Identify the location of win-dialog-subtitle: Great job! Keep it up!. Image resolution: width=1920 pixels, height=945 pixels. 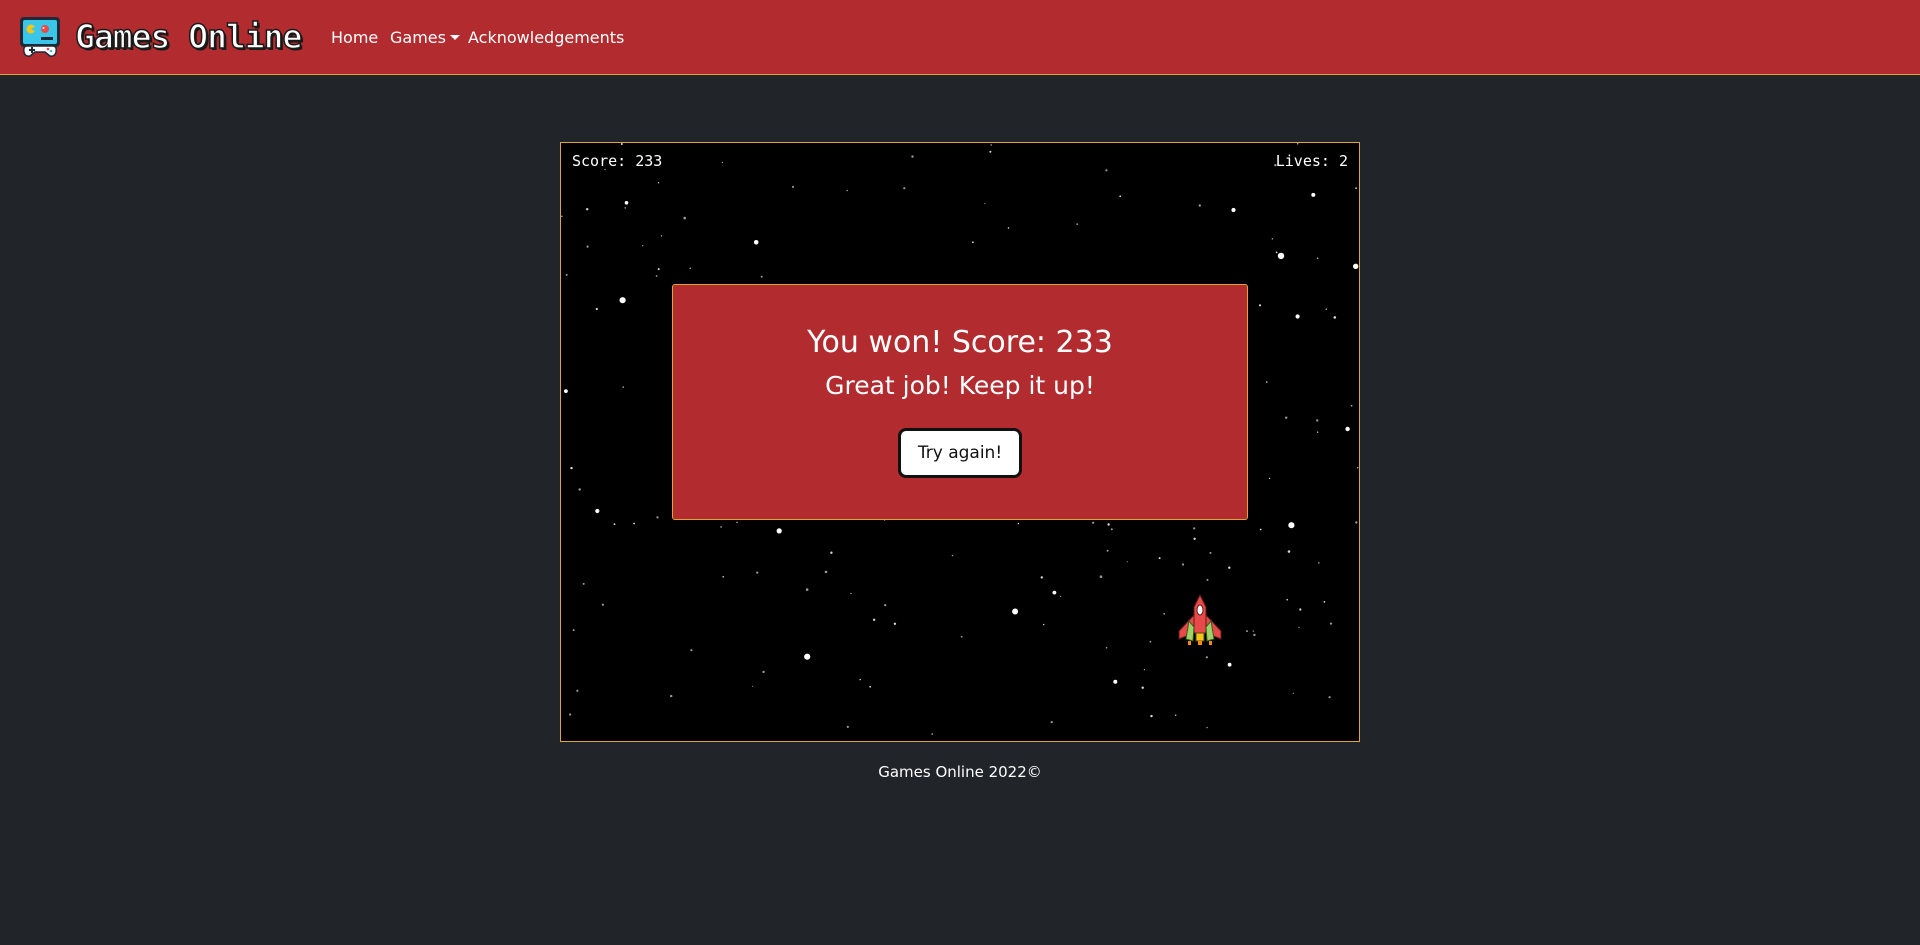
(960, 385).